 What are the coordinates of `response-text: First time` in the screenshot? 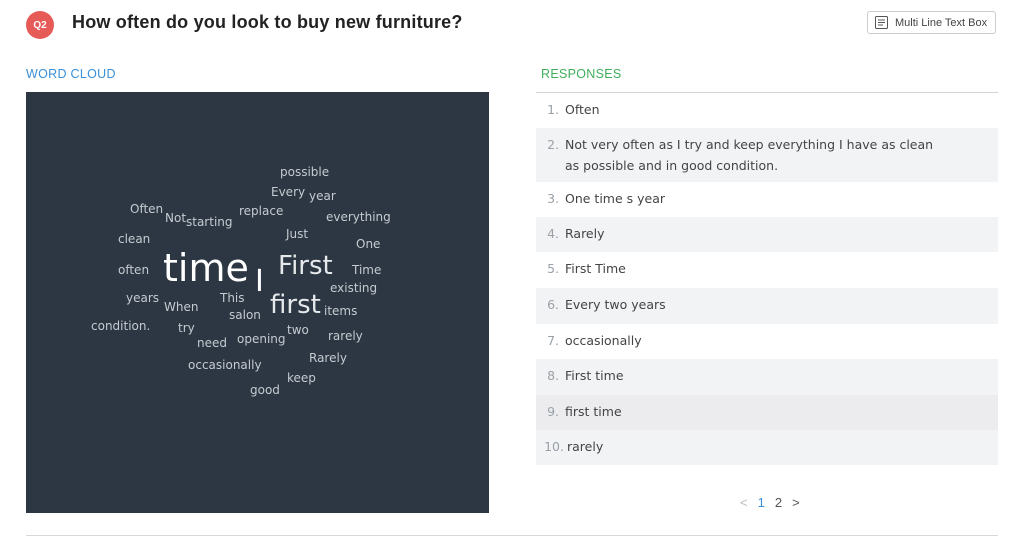 It's located at (594, 375).